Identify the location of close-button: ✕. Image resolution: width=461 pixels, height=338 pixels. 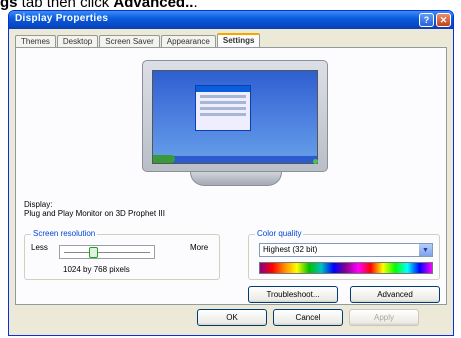
(443, 20).